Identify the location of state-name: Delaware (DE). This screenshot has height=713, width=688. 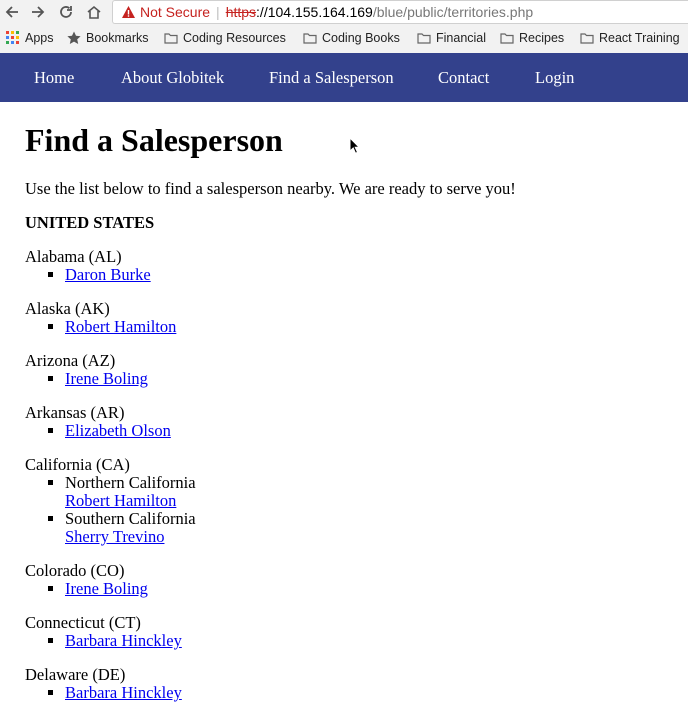
(75, 674).